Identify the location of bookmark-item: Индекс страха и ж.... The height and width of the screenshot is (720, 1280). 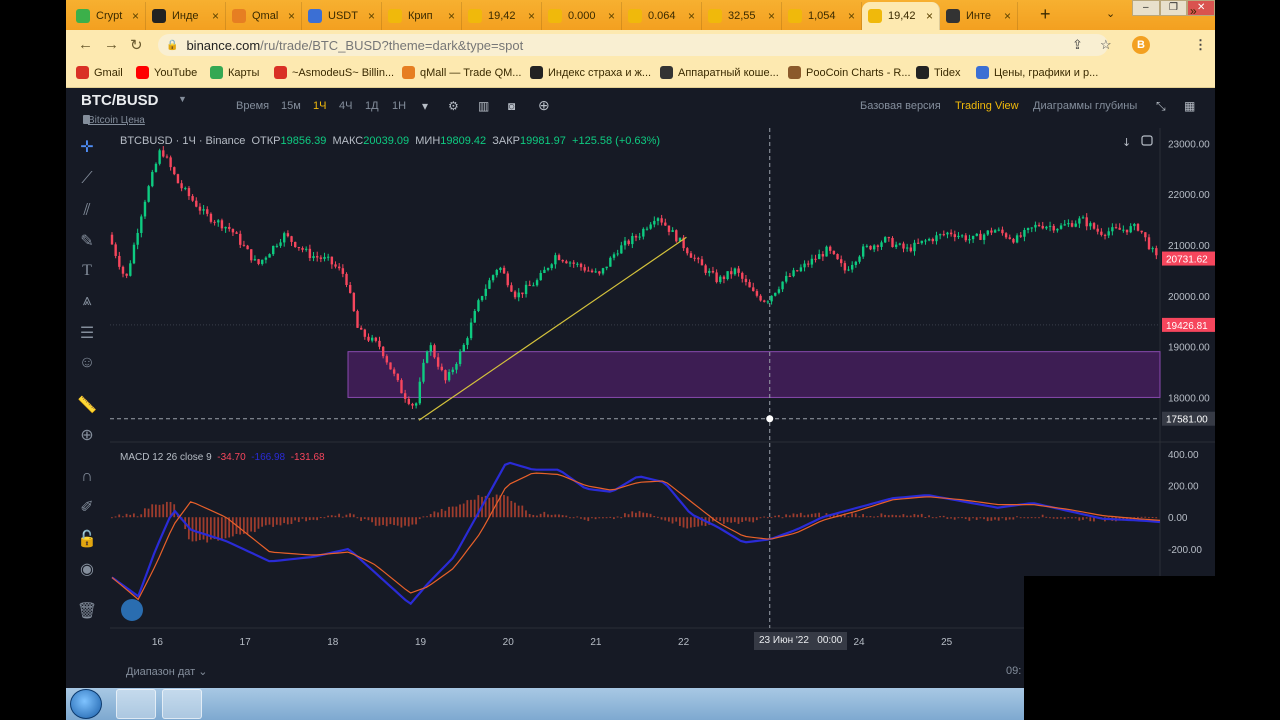
(590, 72).